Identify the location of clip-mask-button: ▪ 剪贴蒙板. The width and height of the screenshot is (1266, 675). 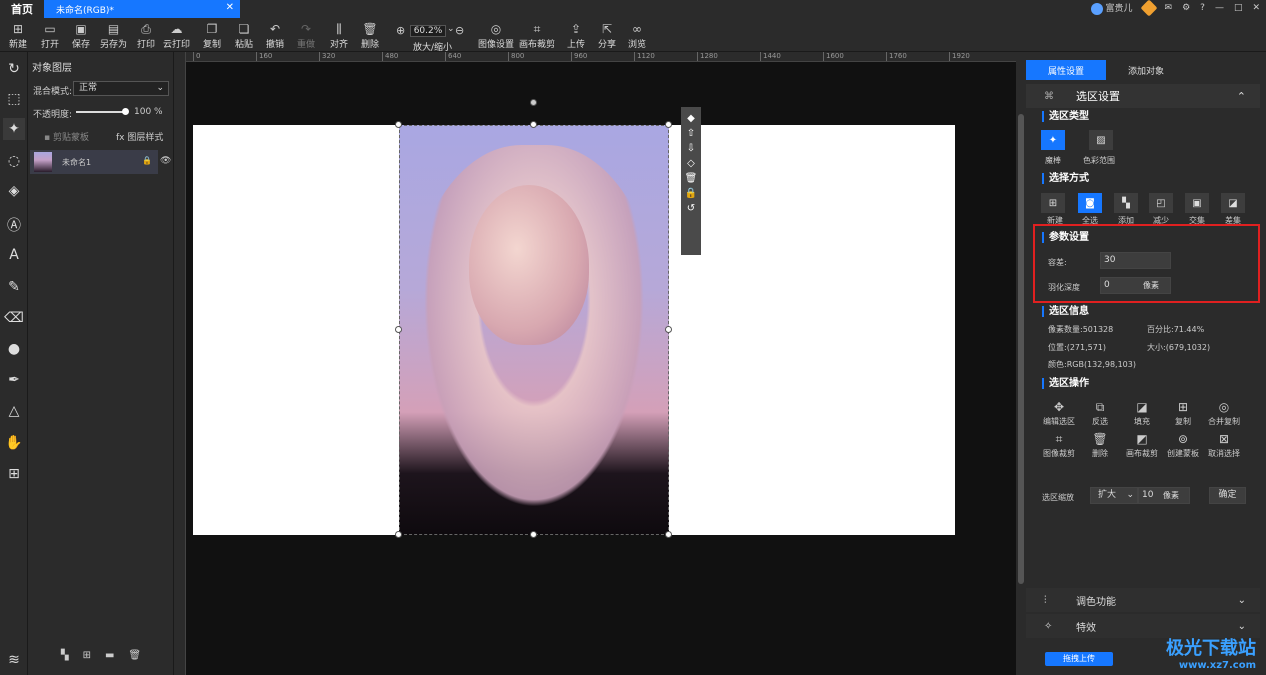
(66, 136).